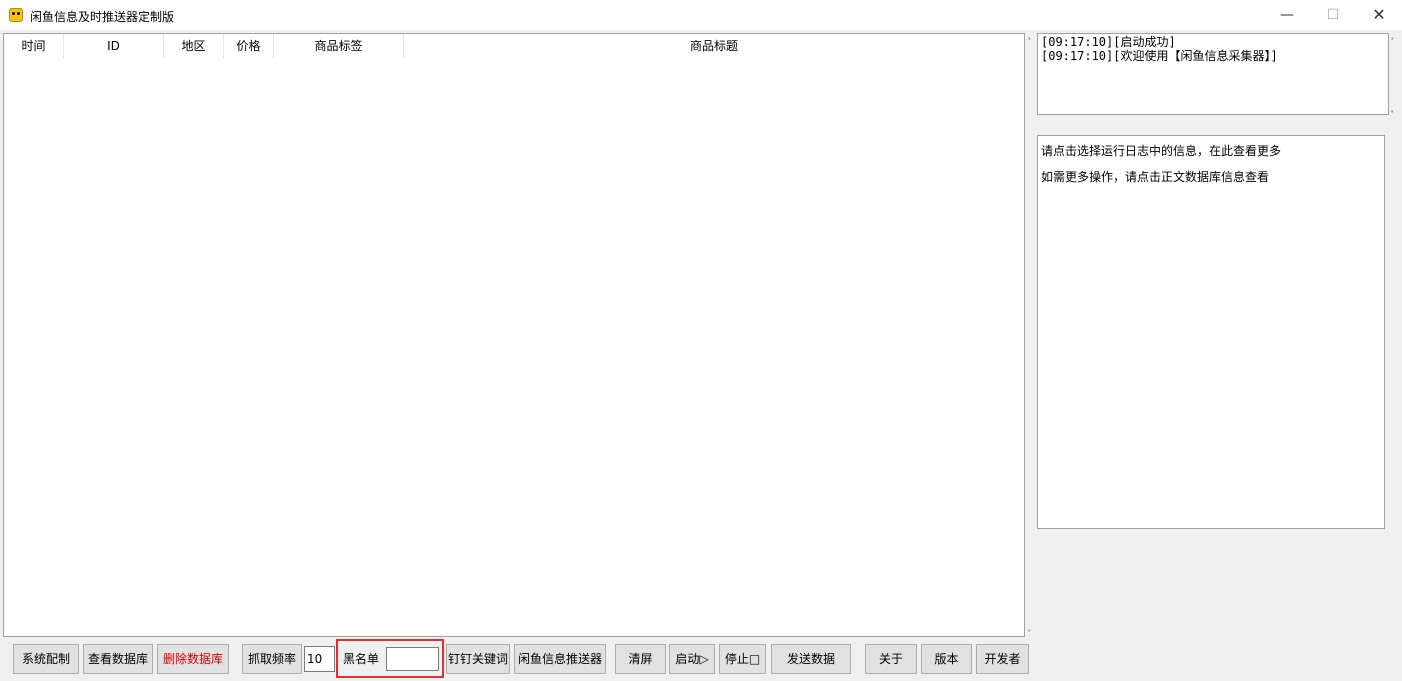 This screenshot has width=1402, height=681. I want to click on log-line: [09:17:10][启动成功], so click(1213, 42).